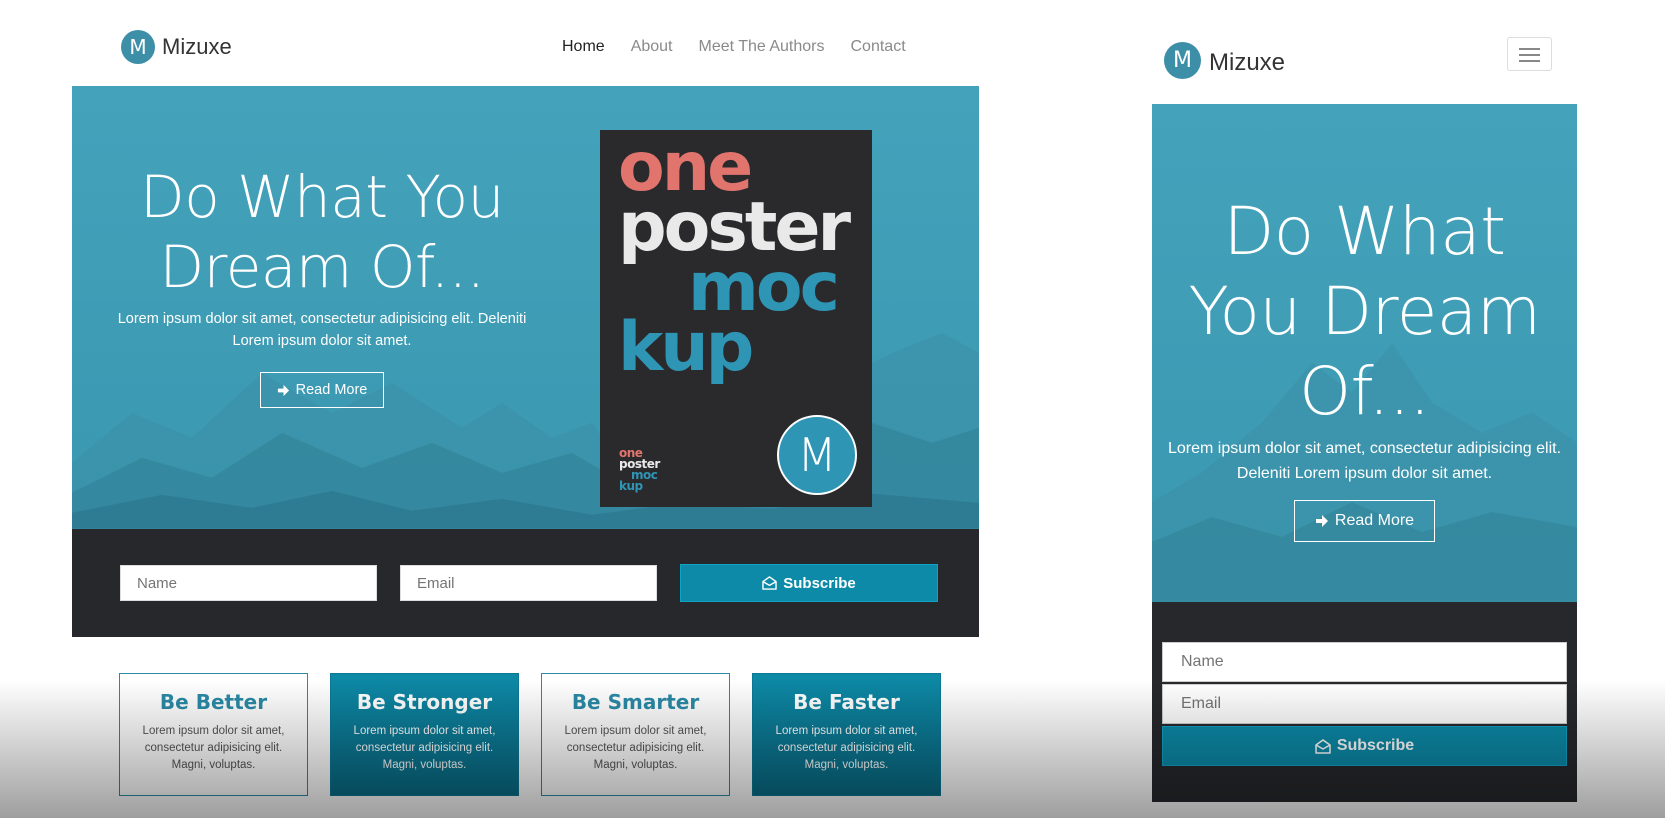 This screenshot has width=1665, height=818. I want to click on desktop-nav-links: Home About Meet The Authors Contact, so click(734, 47).